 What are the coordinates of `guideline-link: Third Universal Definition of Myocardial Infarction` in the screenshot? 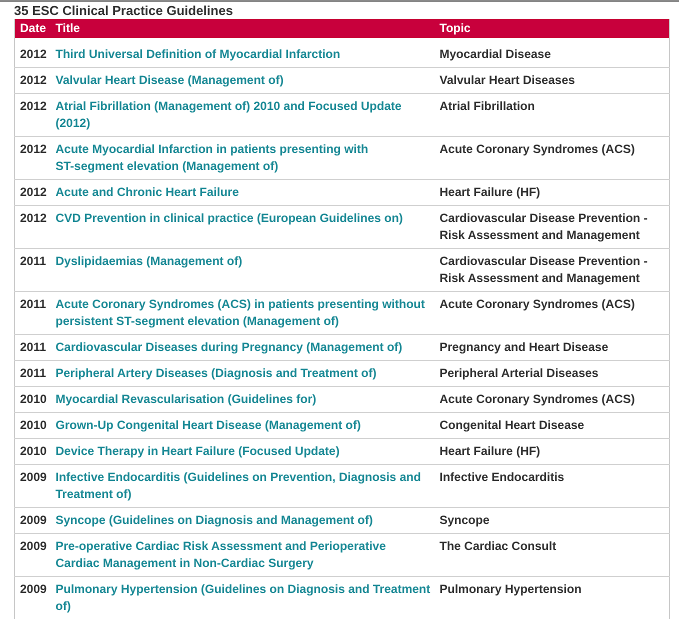 It's located at (198, 54).